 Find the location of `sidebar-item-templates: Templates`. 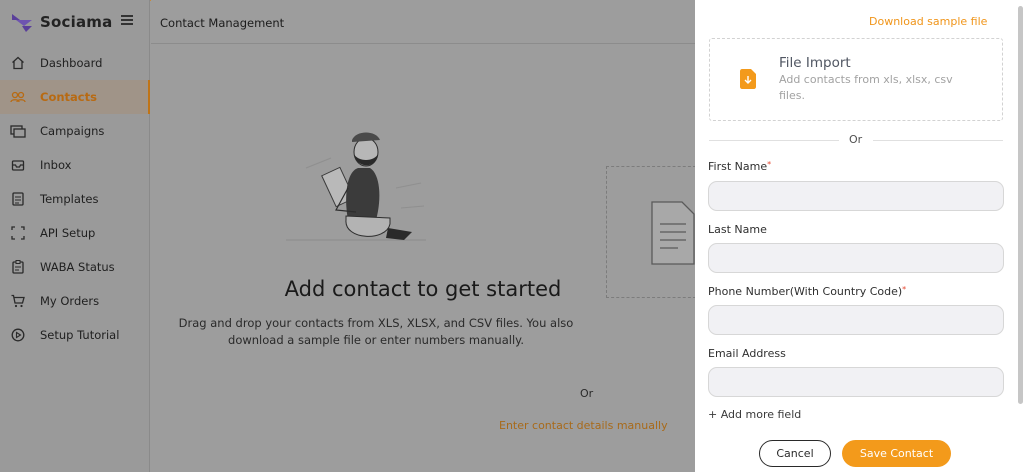

sidebar-item-templates: Templates is located at coordinates (75, 199).